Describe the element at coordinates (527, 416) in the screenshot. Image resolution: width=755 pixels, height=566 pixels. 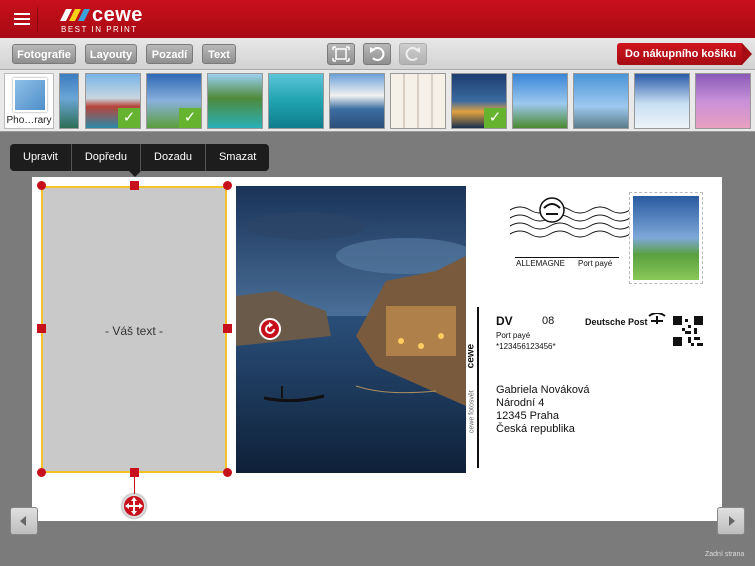
I see `address-line: 12345 Praha` at that location.